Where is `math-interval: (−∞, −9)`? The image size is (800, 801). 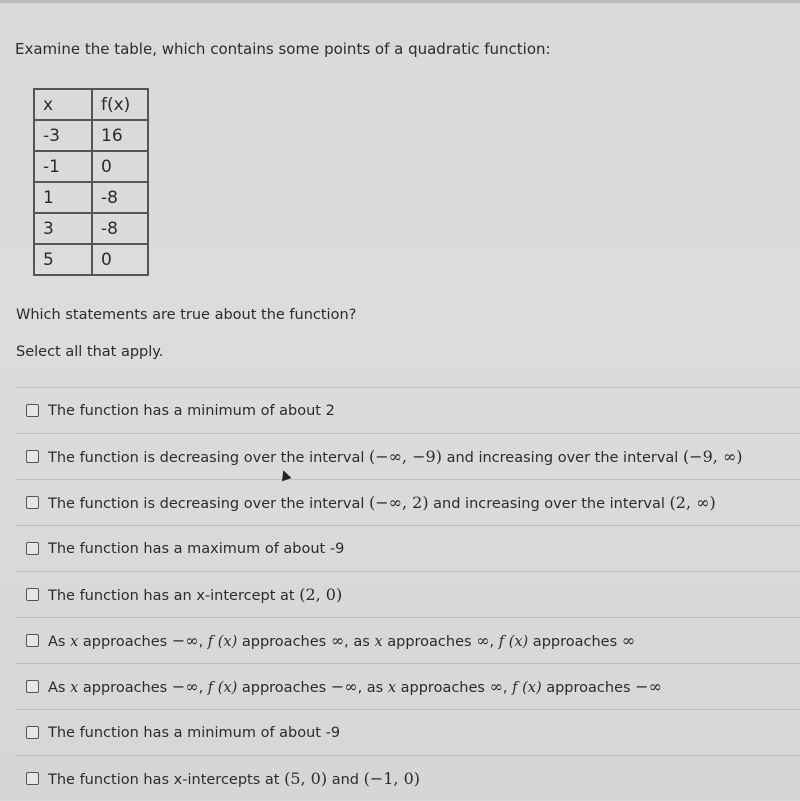
math-interval: (−∞, −9) is located at coordinates (405, 456).